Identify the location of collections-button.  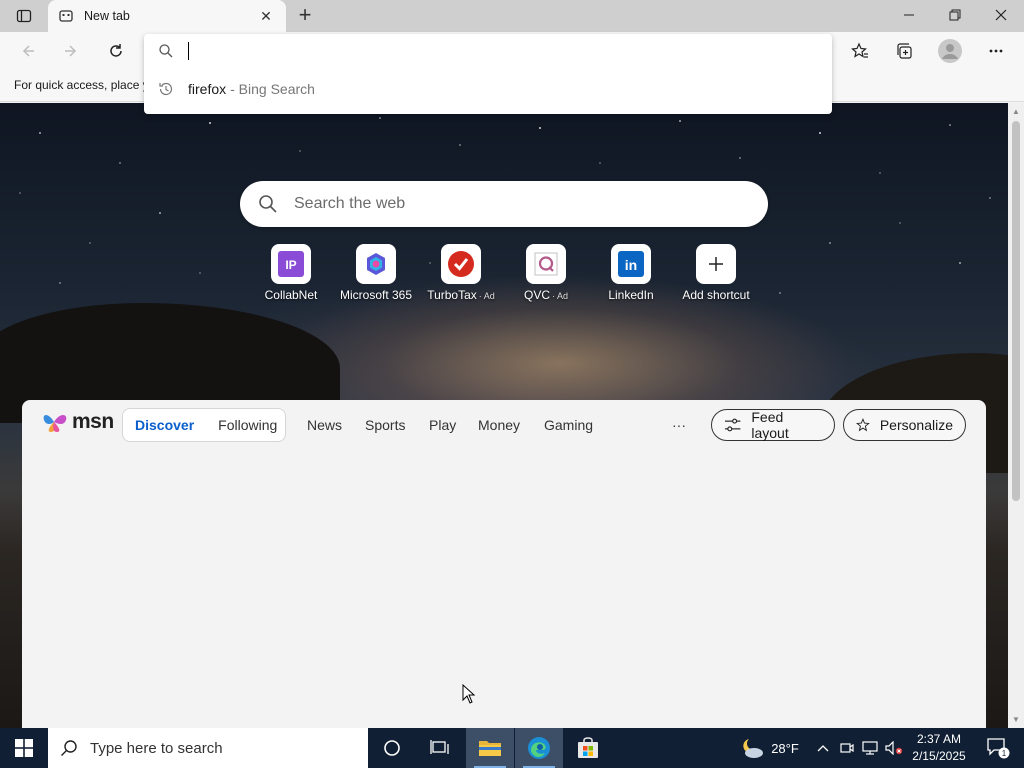
(904, 51).